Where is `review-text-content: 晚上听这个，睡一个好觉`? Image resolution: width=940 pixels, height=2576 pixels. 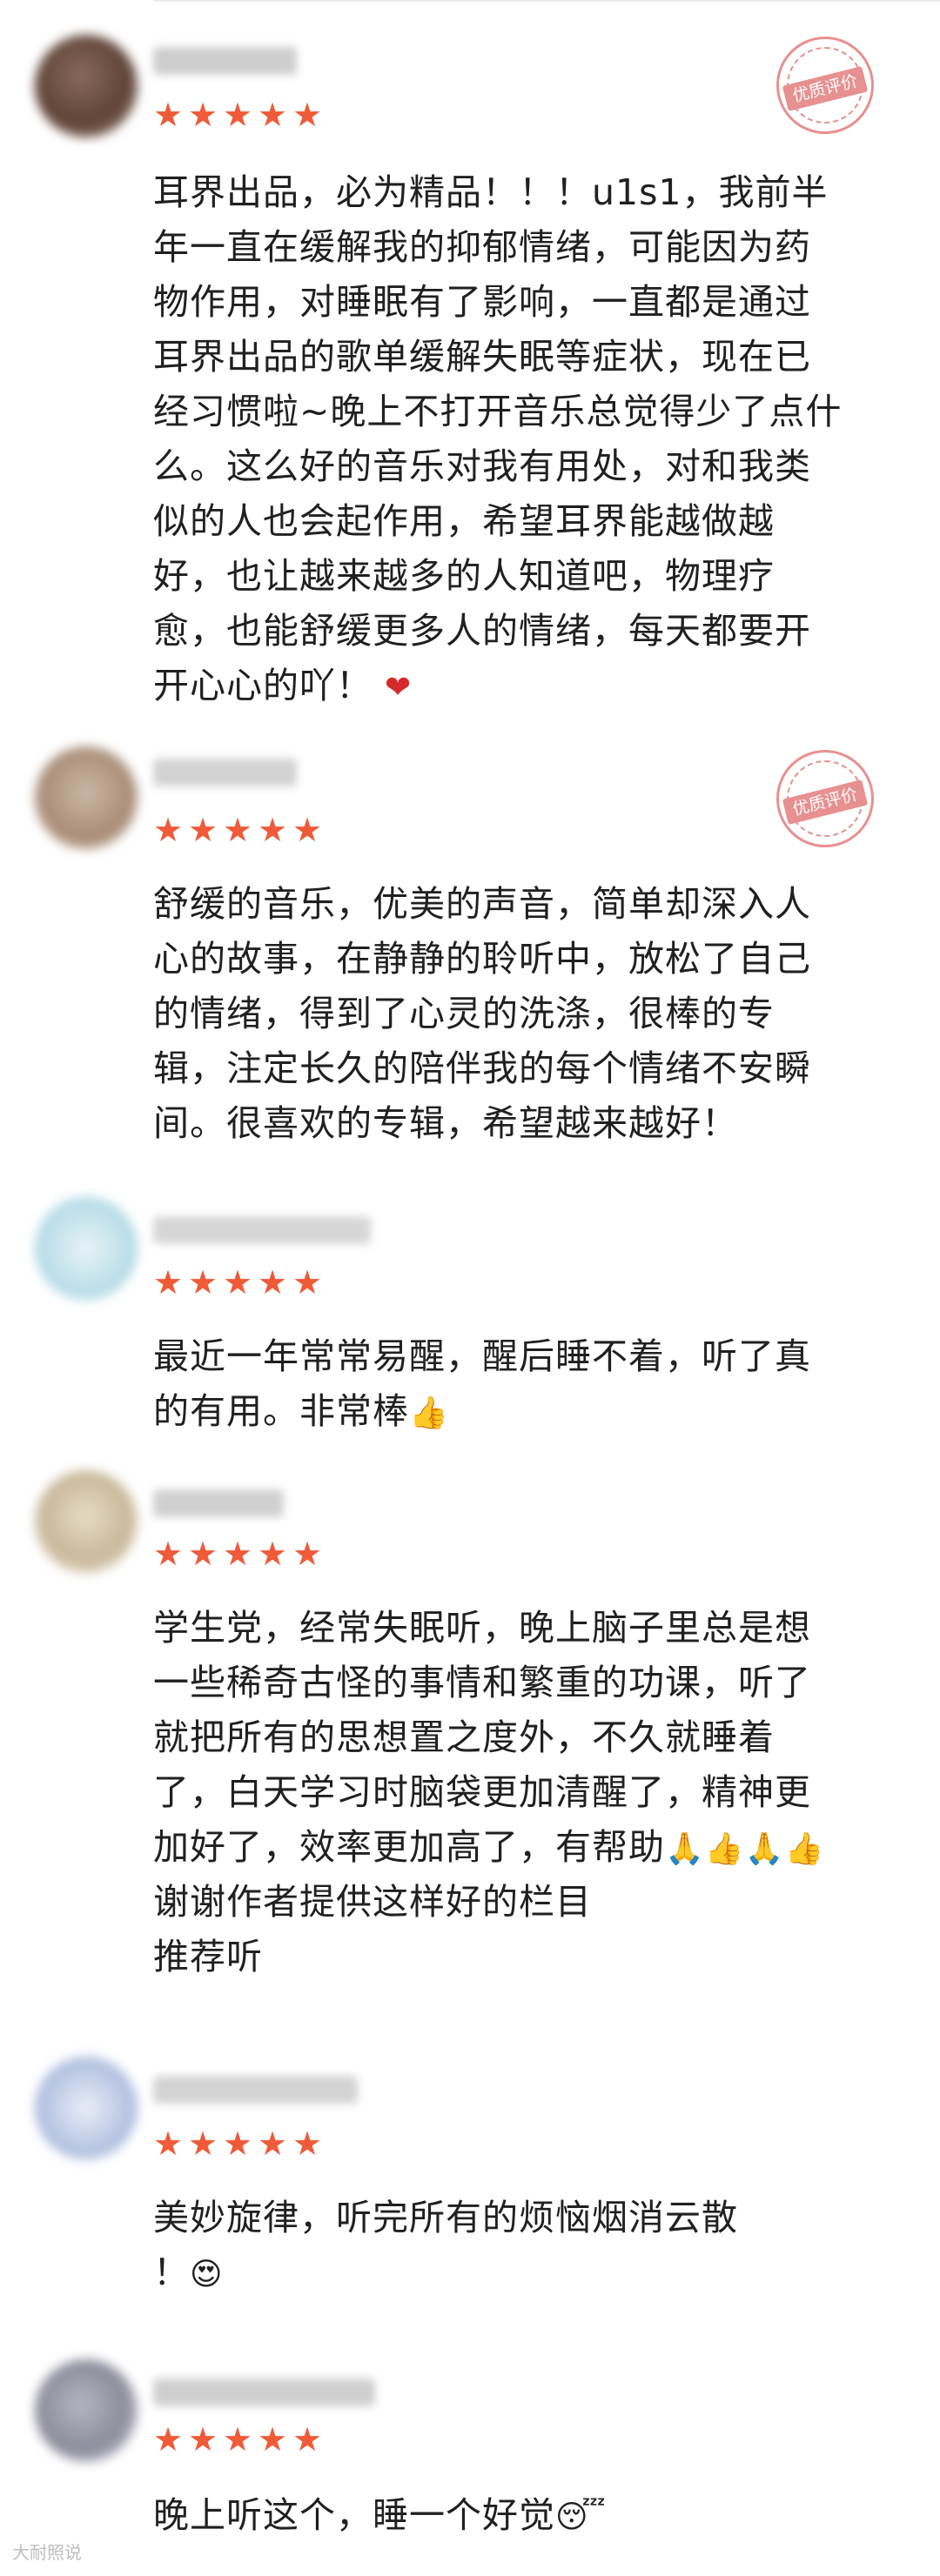 review-text-content: 晚上听这个，睡一个好觉 is located at coordinates (354, 2515).